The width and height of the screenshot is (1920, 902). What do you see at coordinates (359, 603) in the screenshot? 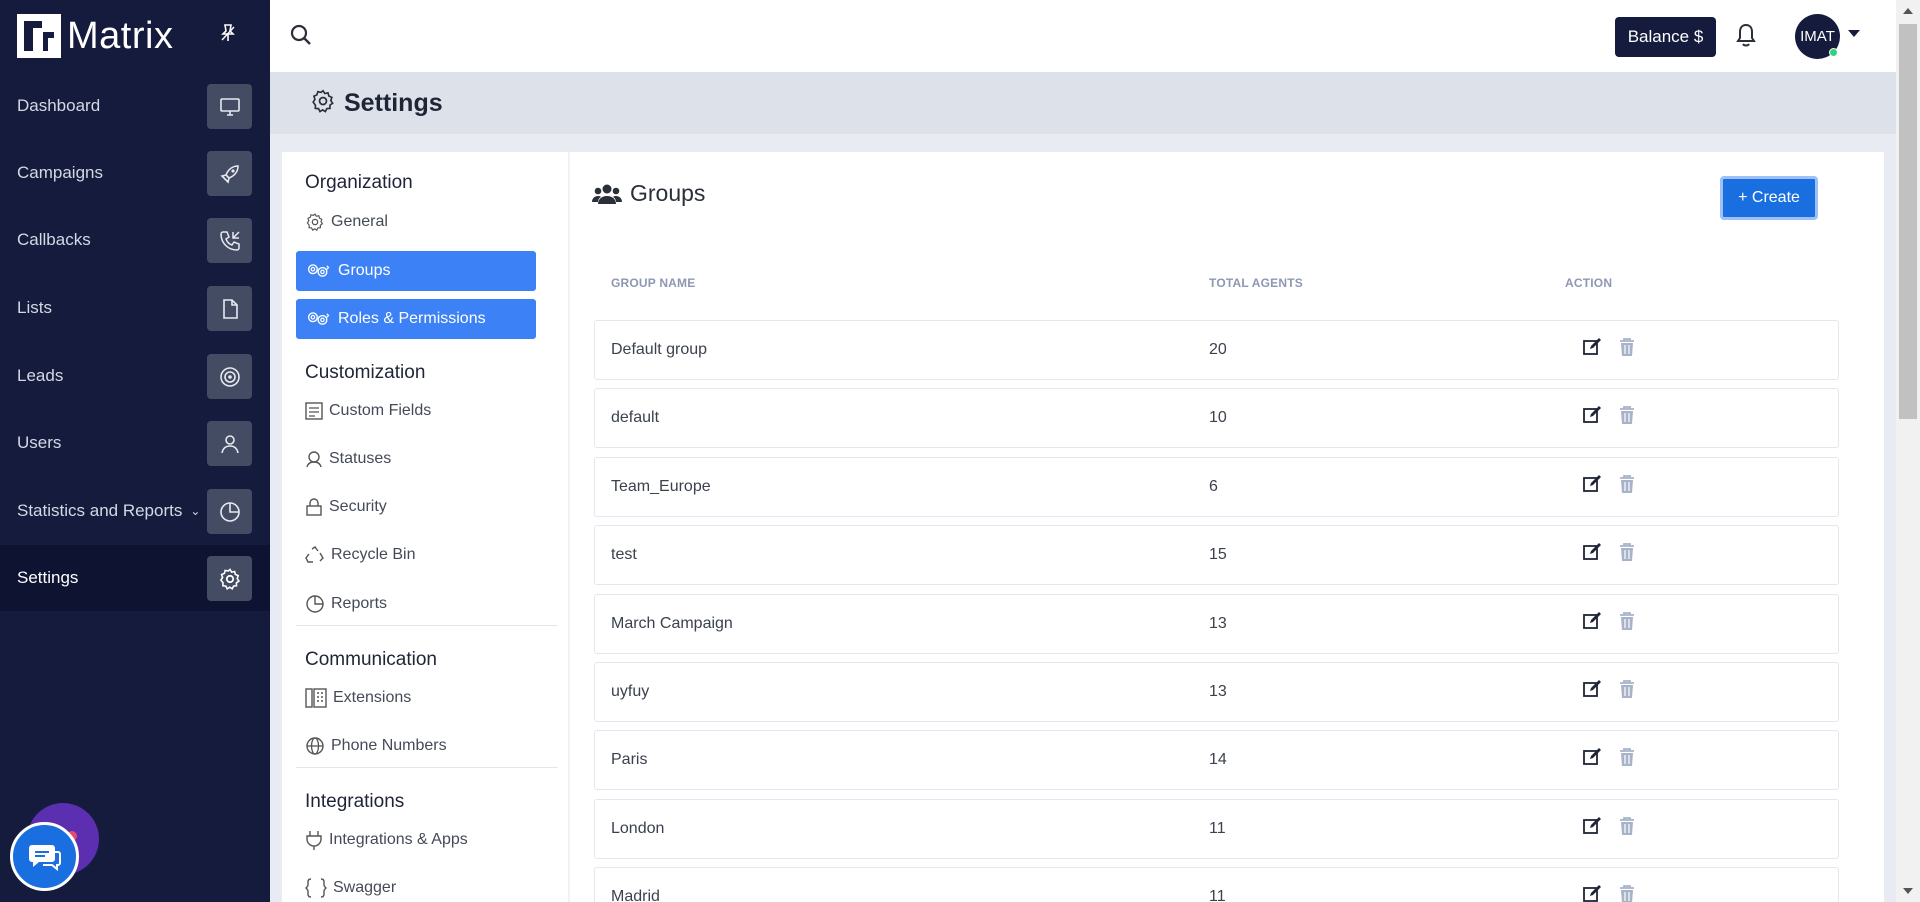
I see `subnav-item-label: Reports` at bounding box center [359, 603].